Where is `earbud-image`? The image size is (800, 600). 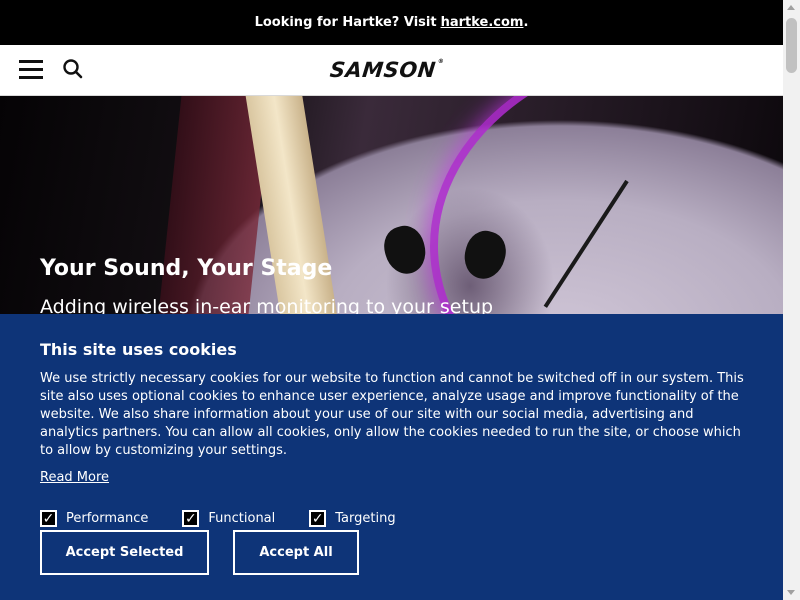 earbud-image is located at coordinates (405, 250).